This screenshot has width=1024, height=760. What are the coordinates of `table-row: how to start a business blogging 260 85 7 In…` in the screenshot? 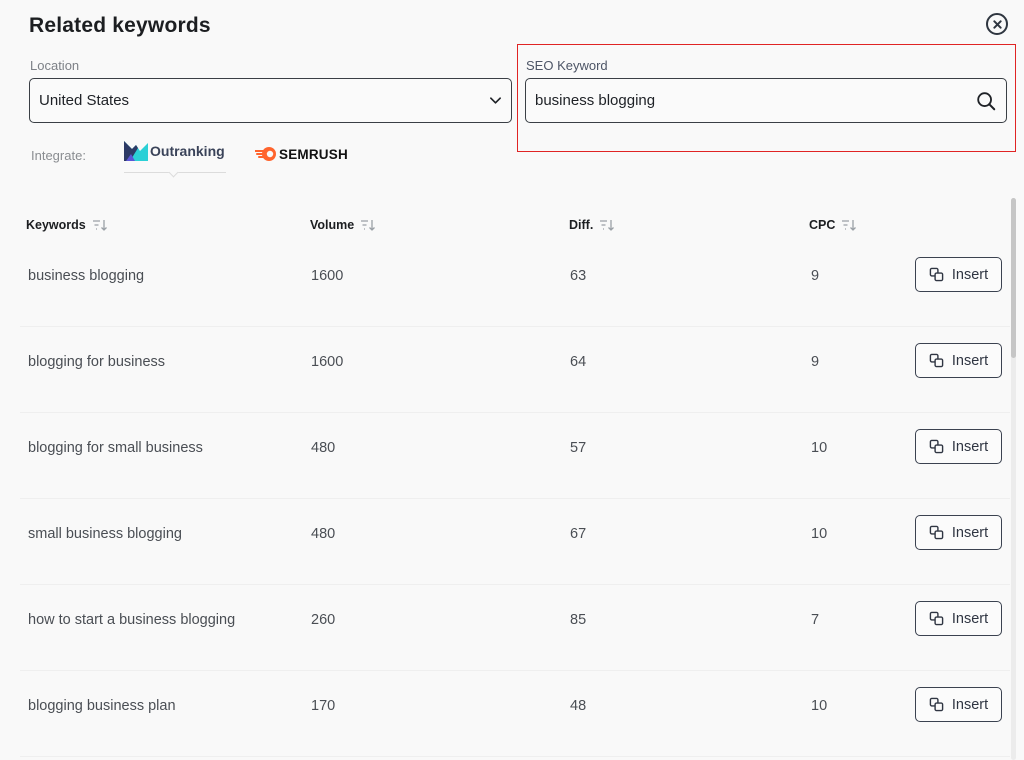 It's located at (505, 628).